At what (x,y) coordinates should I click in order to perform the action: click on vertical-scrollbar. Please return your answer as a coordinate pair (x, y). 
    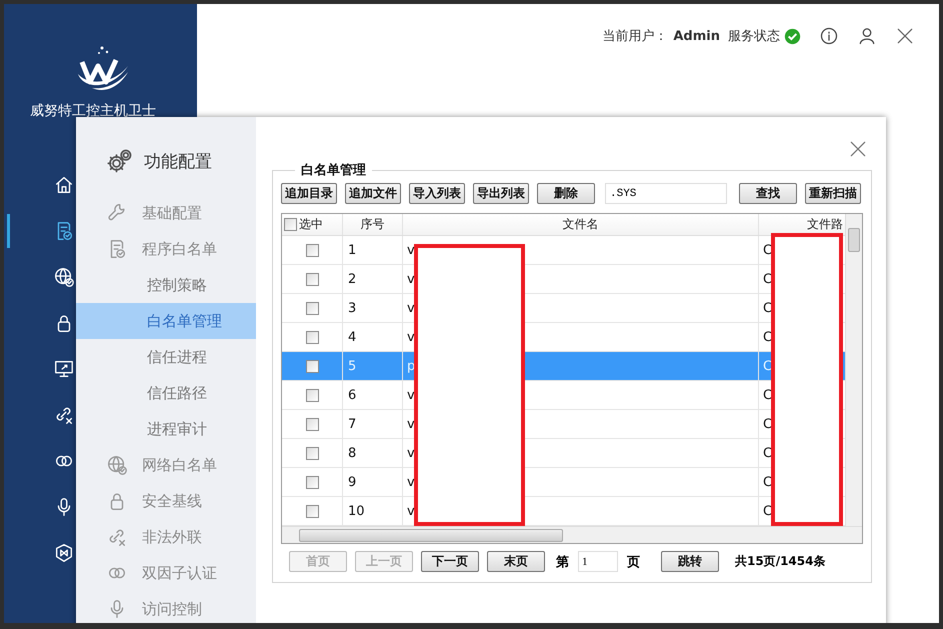
    Looking at the image, I should click on (853, 370).